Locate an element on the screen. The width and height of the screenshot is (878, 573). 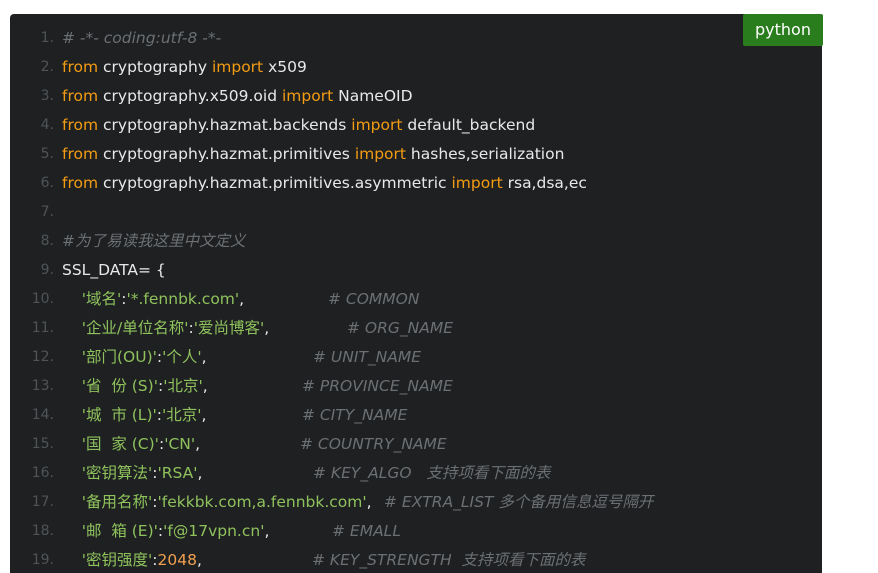
line-number: 6. is located at coordinates (47, 183).